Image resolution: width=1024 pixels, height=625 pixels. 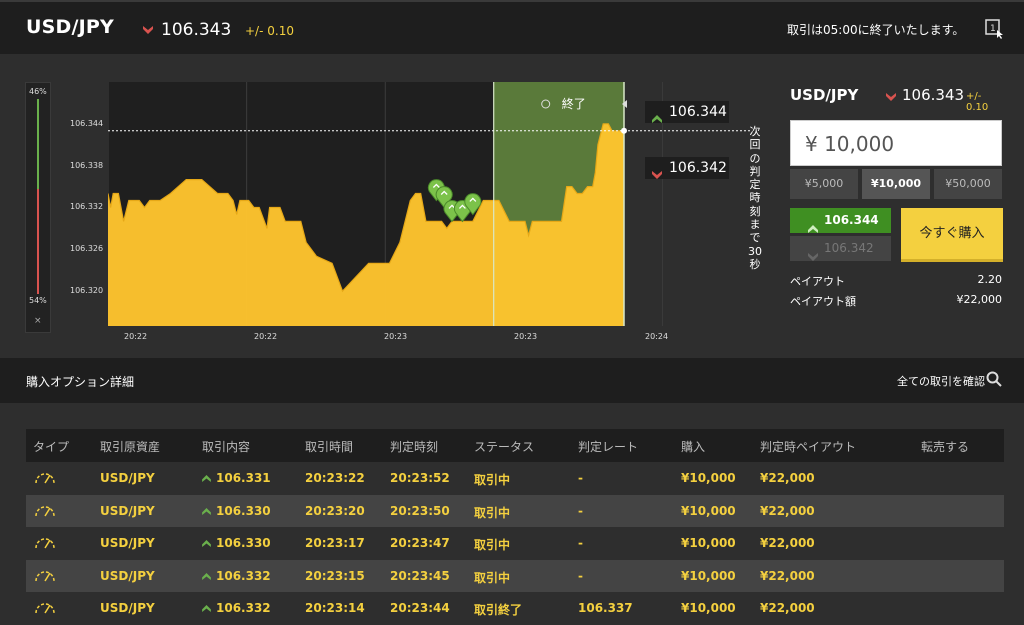 I want to click on header-pair: USD/JPY, so click(x=70, y=27).